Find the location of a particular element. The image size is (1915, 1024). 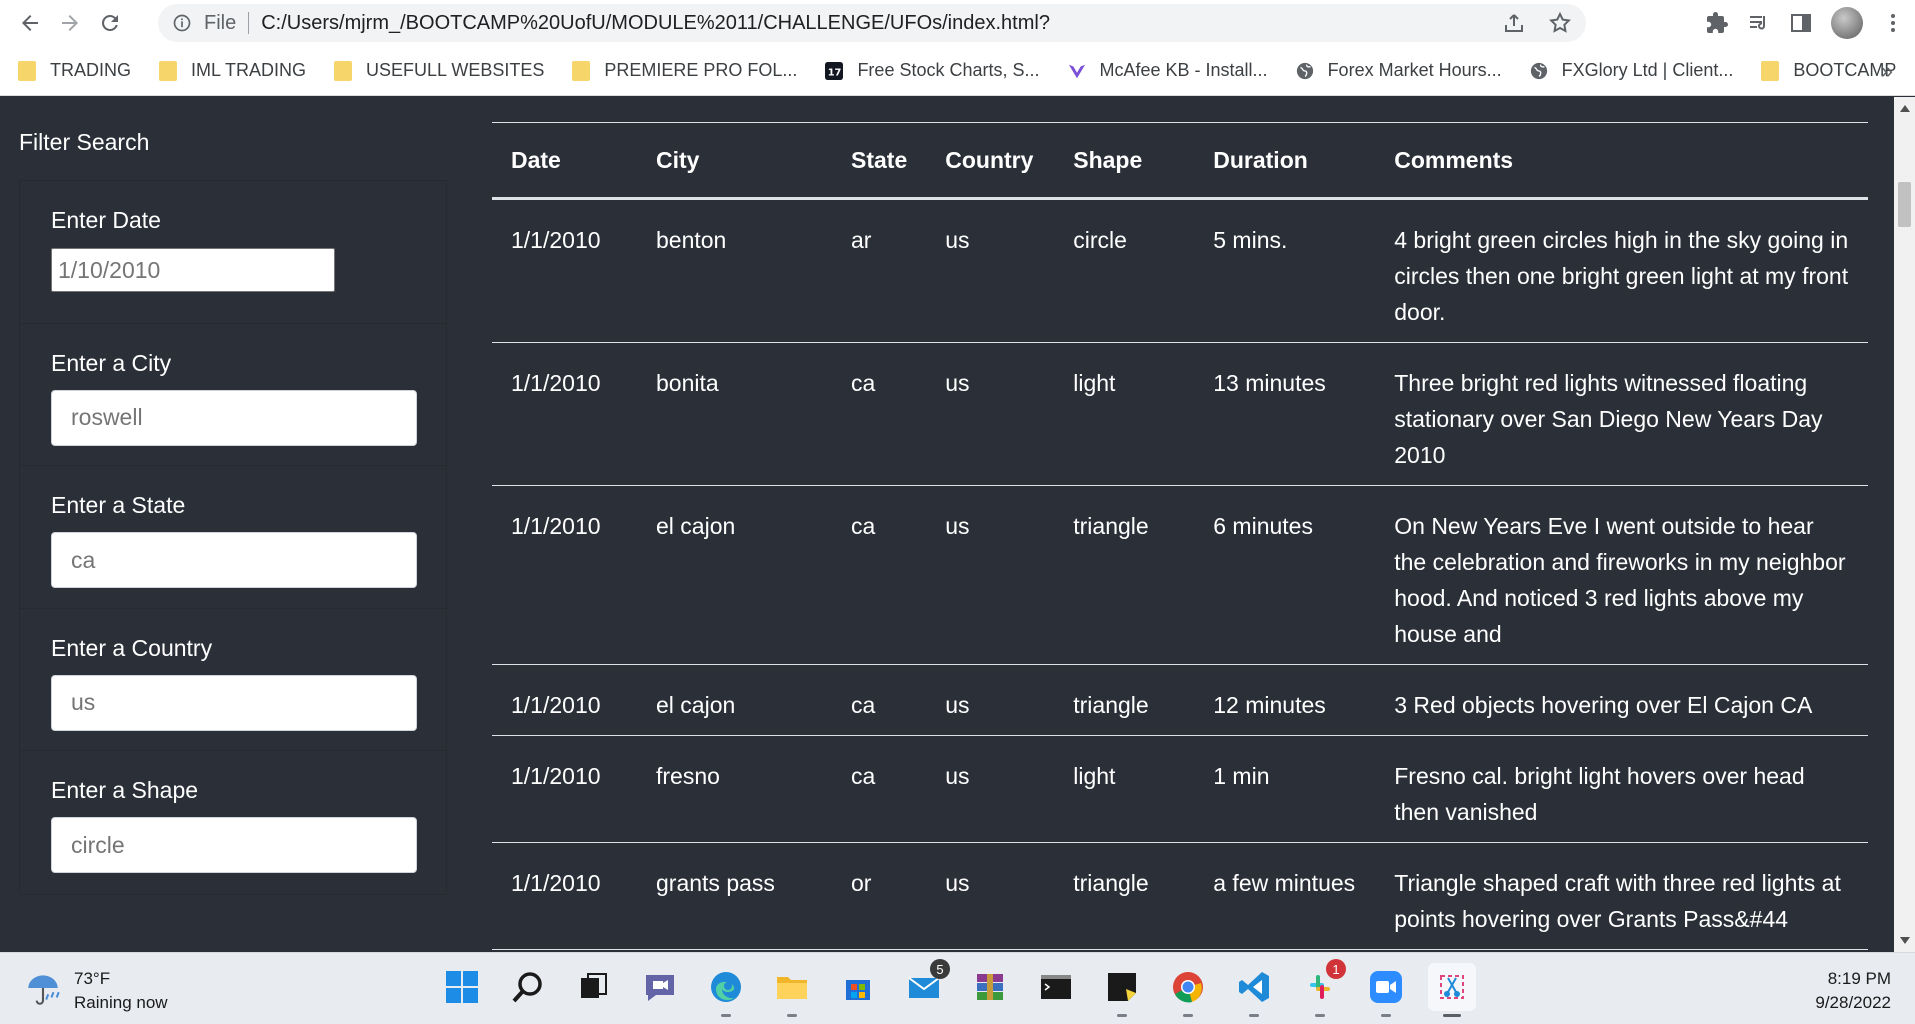

teams-chat-button is located at coordinates (660, 987).